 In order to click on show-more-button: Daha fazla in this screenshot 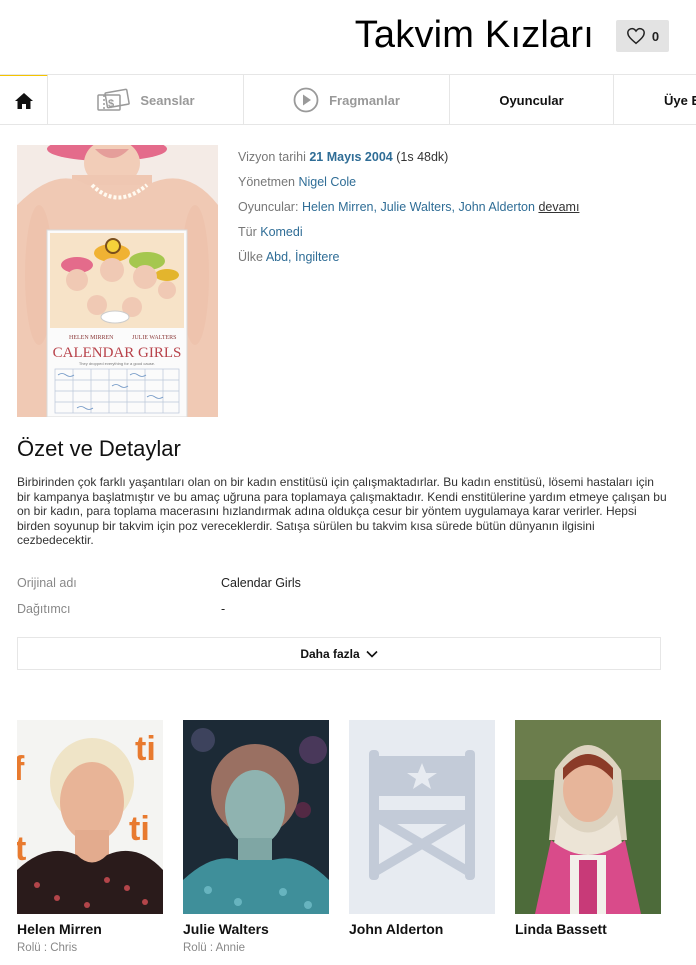, I will do `click(339, 653)`.